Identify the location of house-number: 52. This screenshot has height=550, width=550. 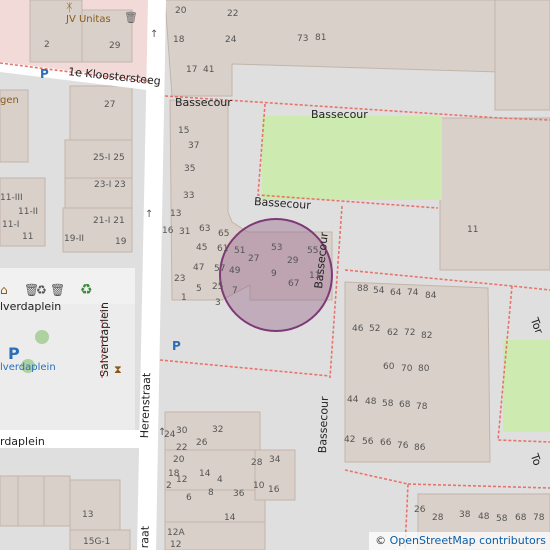
(375, 329).